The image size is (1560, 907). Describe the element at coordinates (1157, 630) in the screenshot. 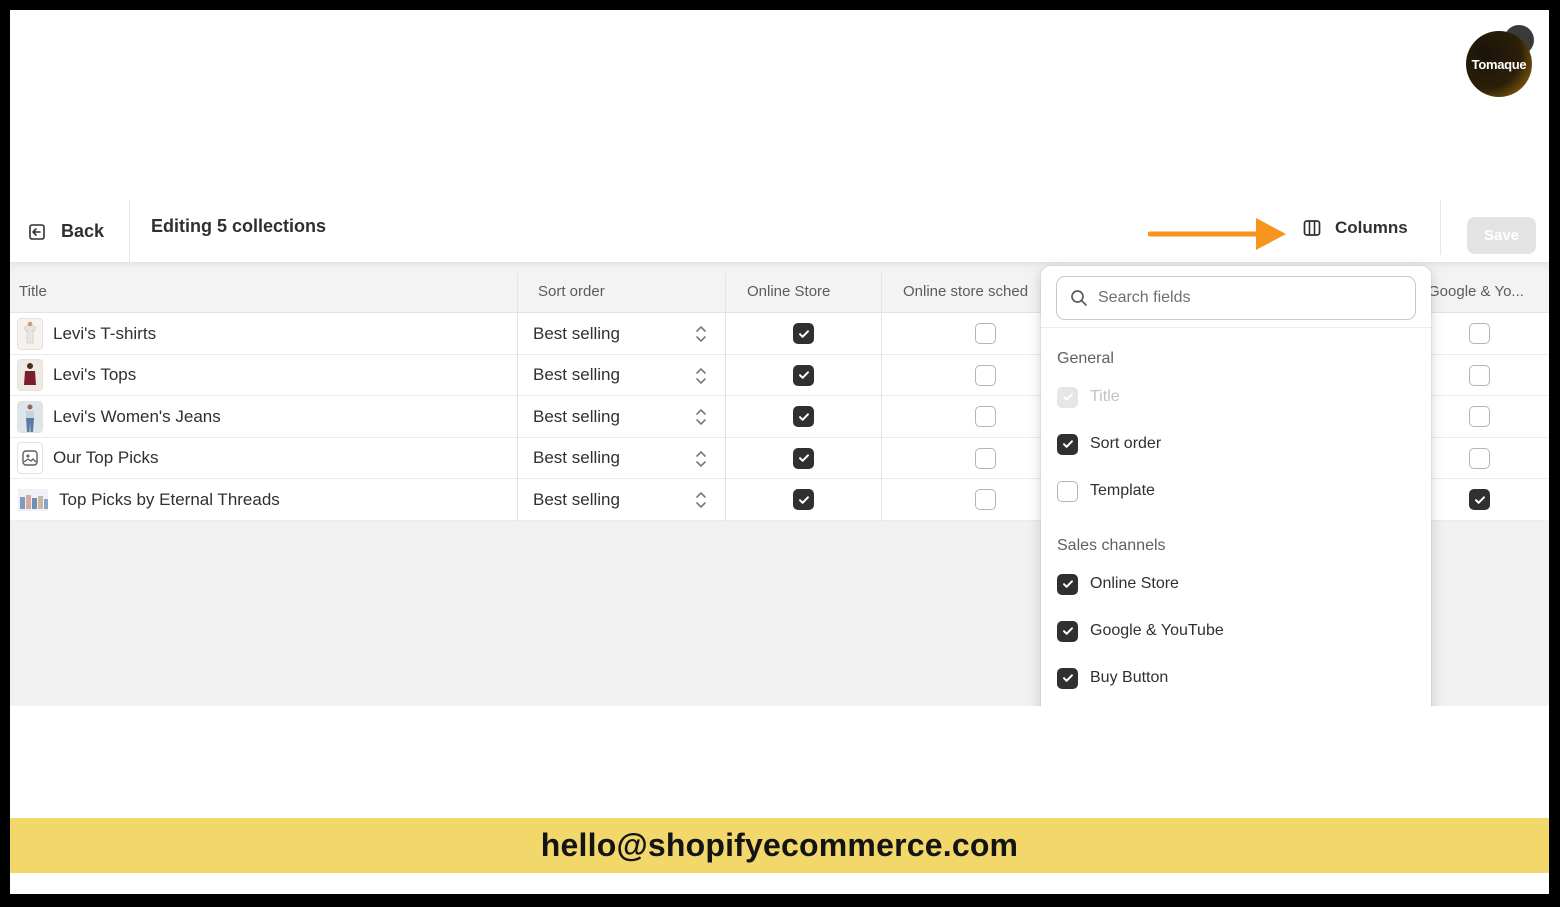

I see `option-label: Google & YouTube` at that location.